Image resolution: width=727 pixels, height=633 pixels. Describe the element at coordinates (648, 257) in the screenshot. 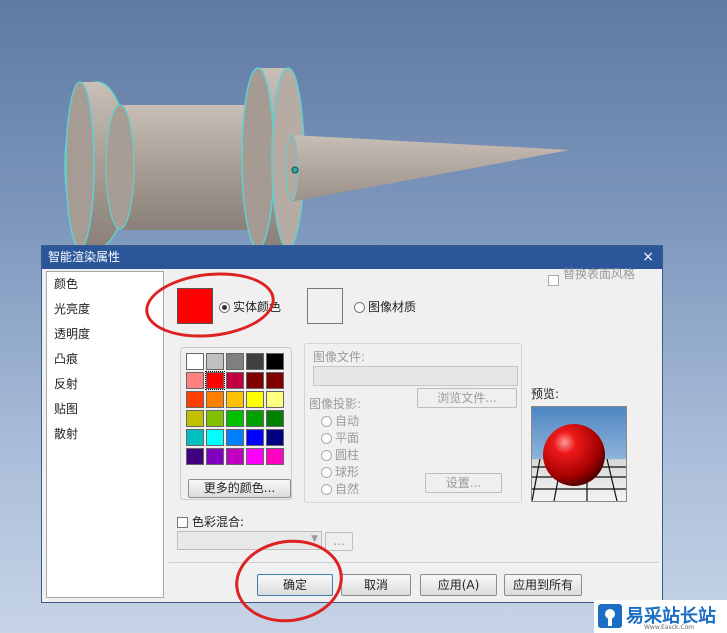

I see `close-icon: ×` at that location.